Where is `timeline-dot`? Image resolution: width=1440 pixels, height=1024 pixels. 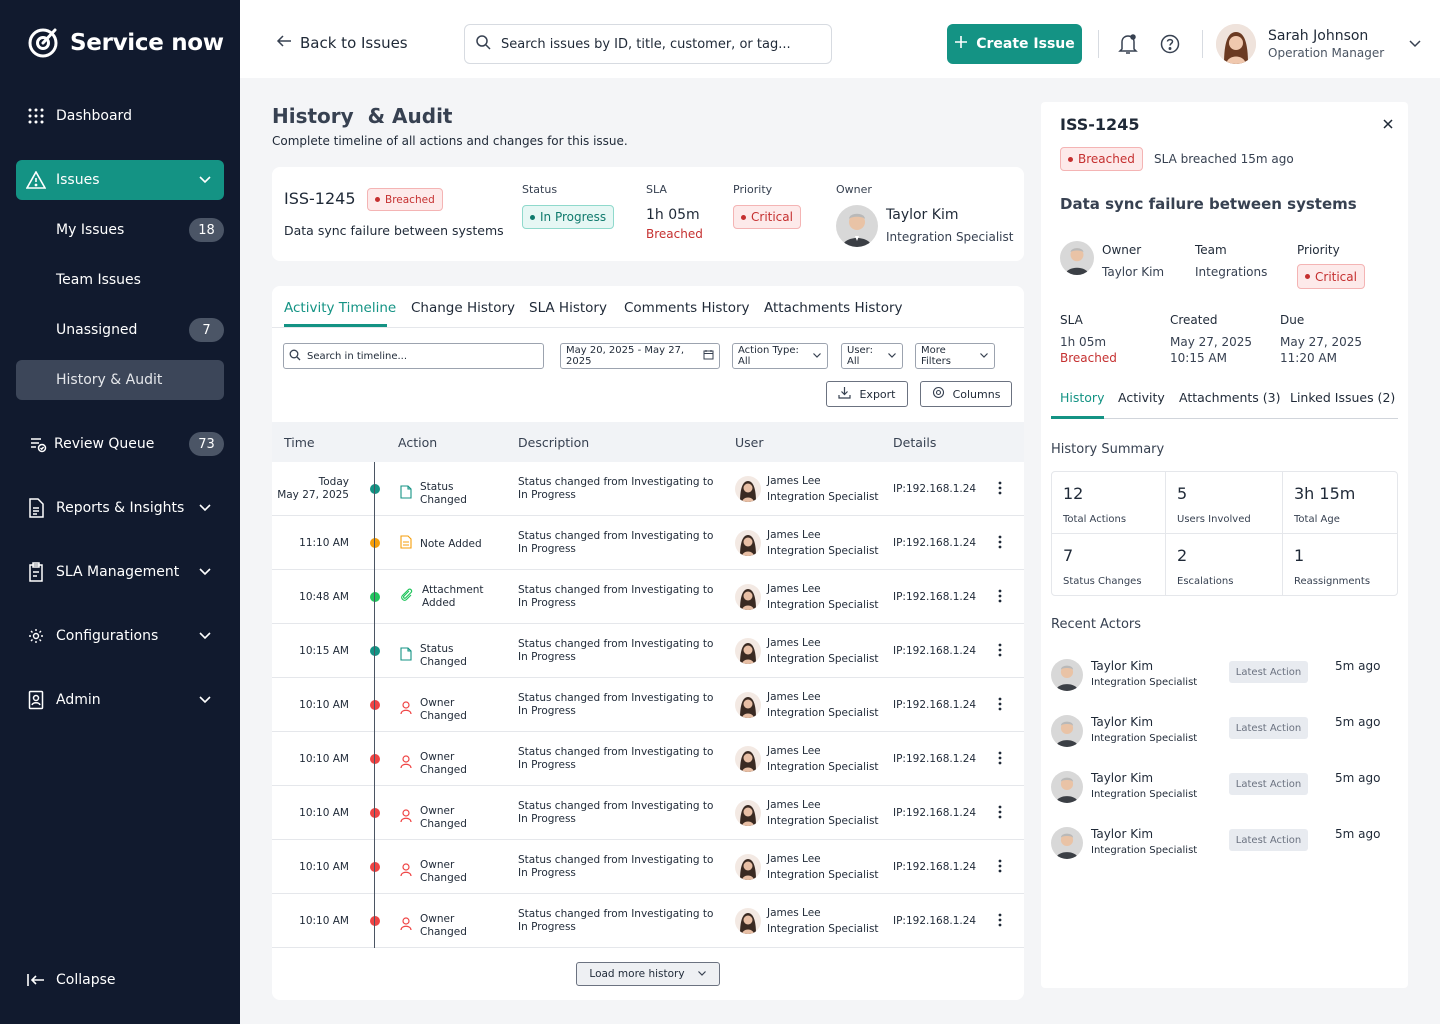
timeline-dot is located at coordinates (375, 813).